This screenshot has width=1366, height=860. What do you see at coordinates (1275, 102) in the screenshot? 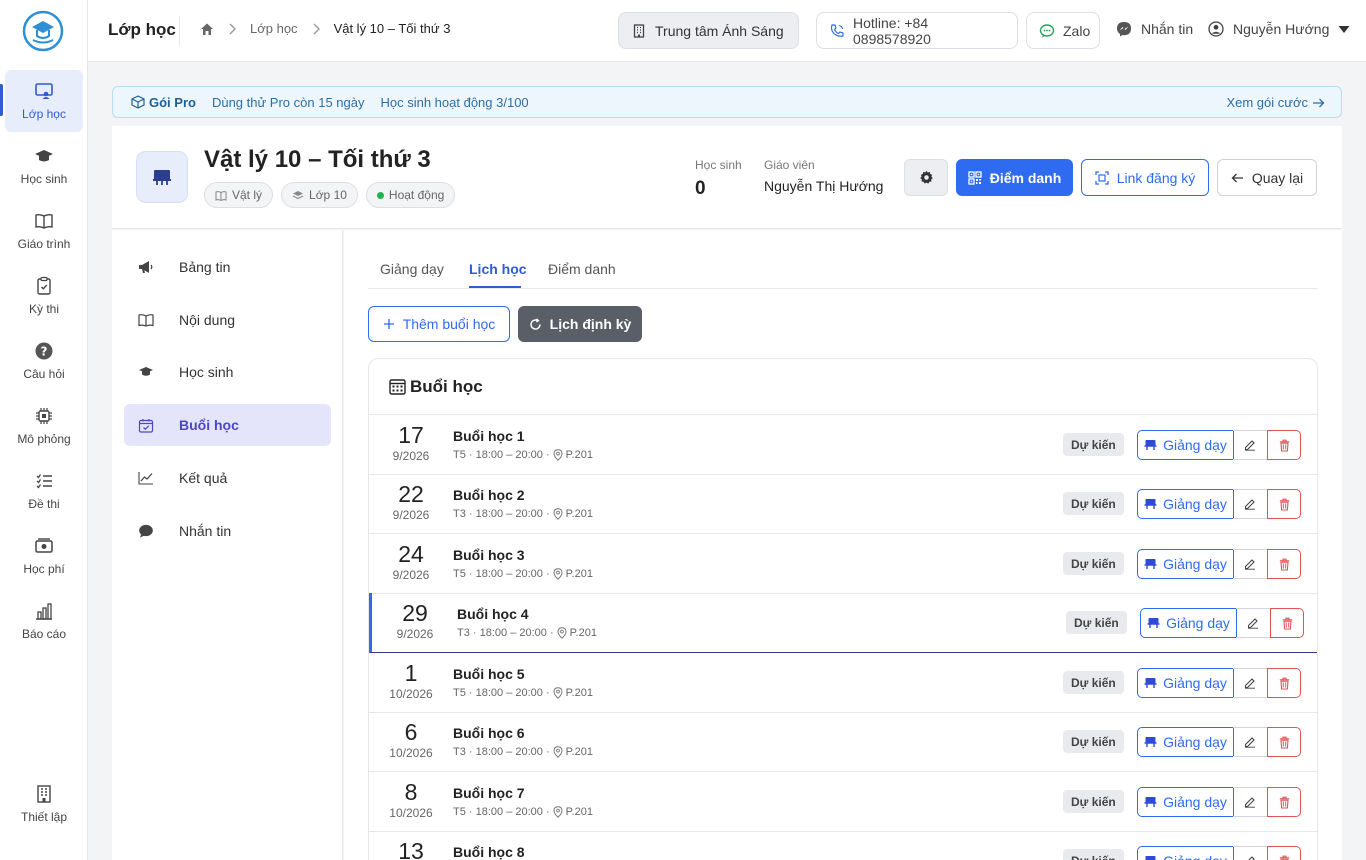
I see `view-plans-link: Xem gói cước` at bounding box center [1275, 102].